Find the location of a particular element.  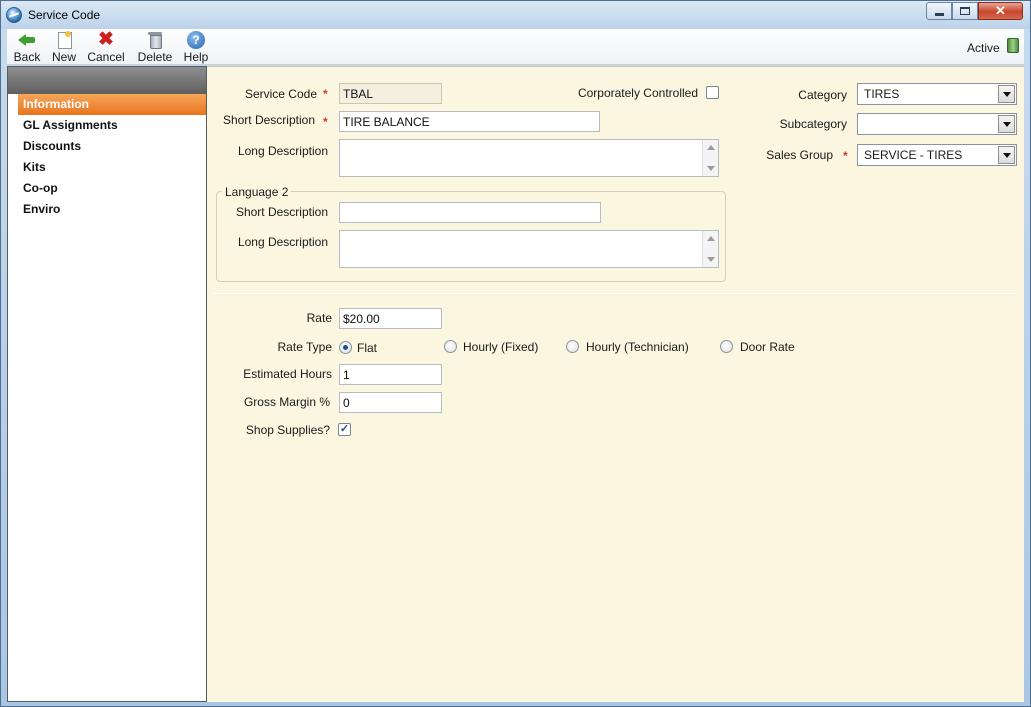

rate-field: $20.00 is located at coordinates (390, 318).